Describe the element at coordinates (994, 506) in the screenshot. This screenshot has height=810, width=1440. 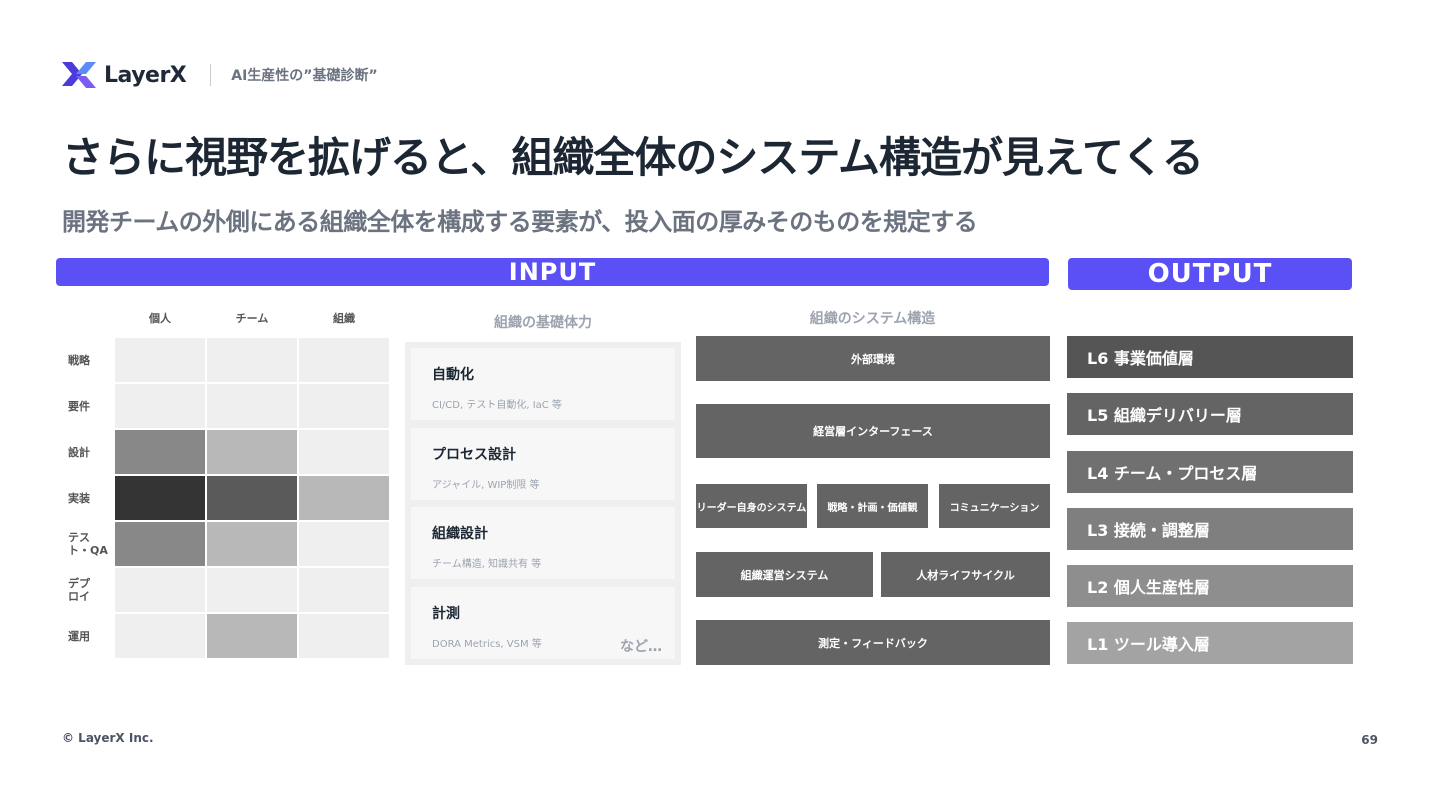
I see `system-box-communication: コミュニケーション` at that location.